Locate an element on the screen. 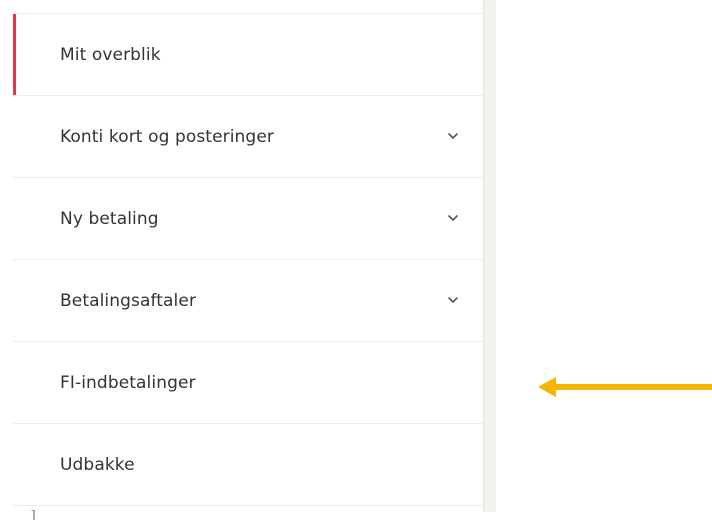 The width and height of the screenshot is (712, 520). sidebar-item-konti-kort-og-posteringer: Konti kort og posteringer is located at coordinates (248, 137).